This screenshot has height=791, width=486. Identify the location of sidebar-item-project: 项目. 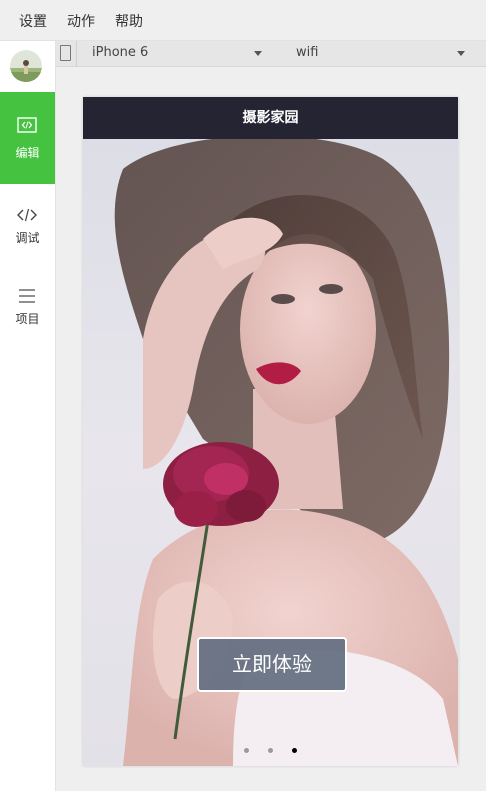
(27, 313).